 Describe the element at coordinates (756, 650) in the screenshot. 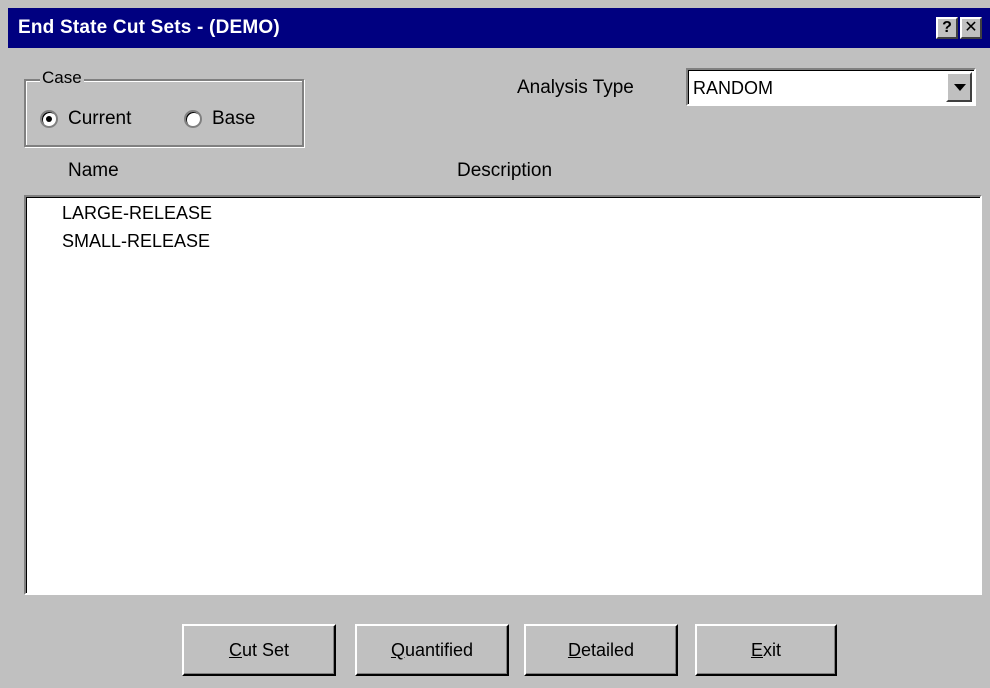

I see `exit-mnemonic: E` at that location.